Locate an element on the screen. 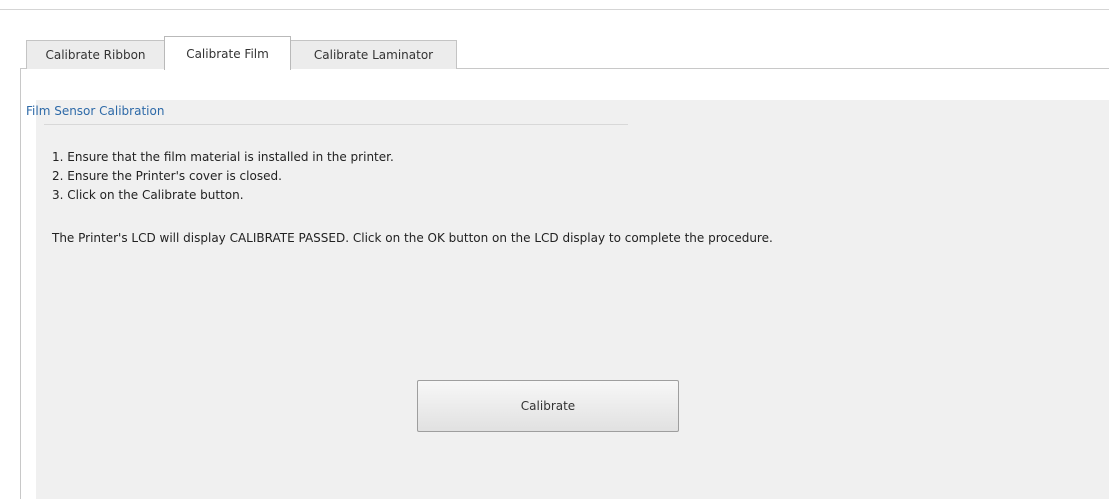 The width and height of the screenshot is (1109, 499). tab-calibrate-laminator: Calibrate Laminator is located at coordinates (373, 54).